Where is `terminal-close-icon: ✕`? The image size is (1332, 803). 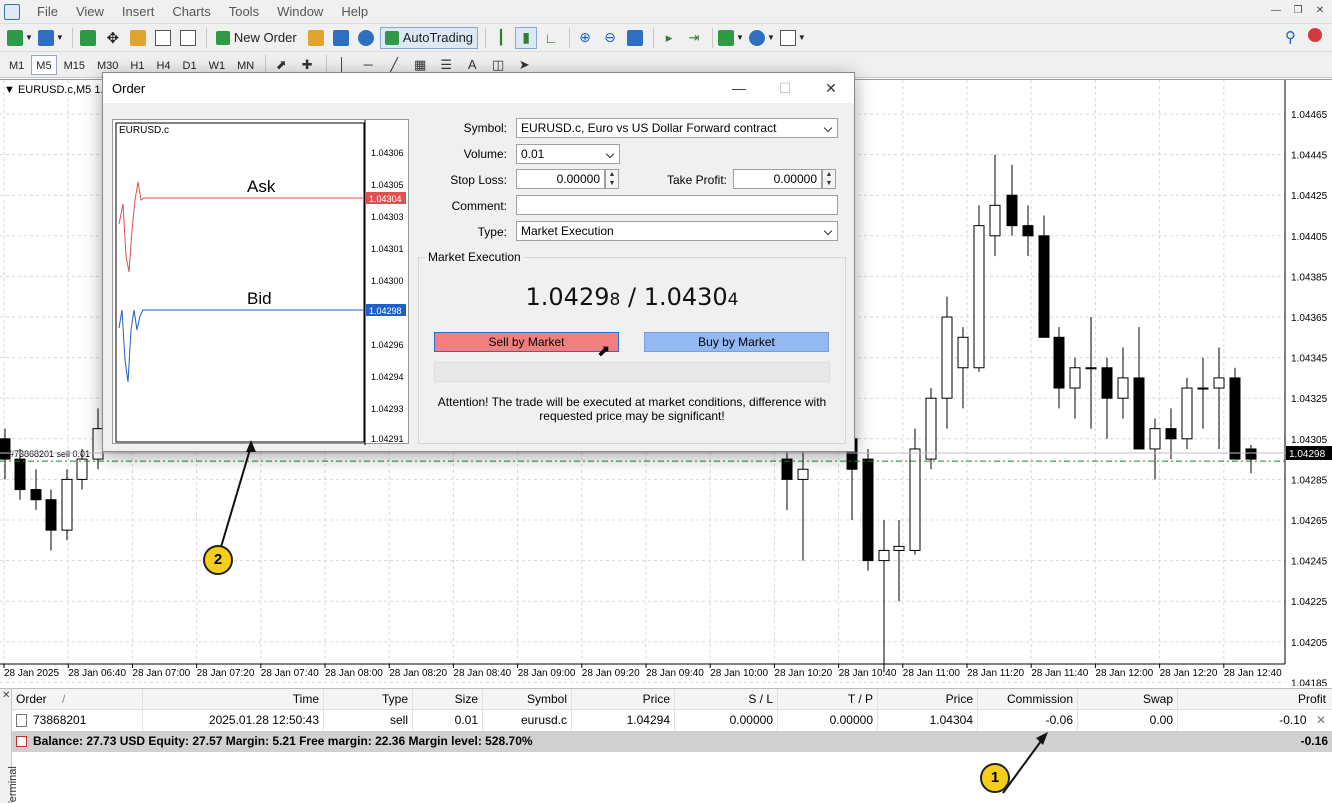 terminal-close-icon: ✕ is located at coordinates (6, 695).